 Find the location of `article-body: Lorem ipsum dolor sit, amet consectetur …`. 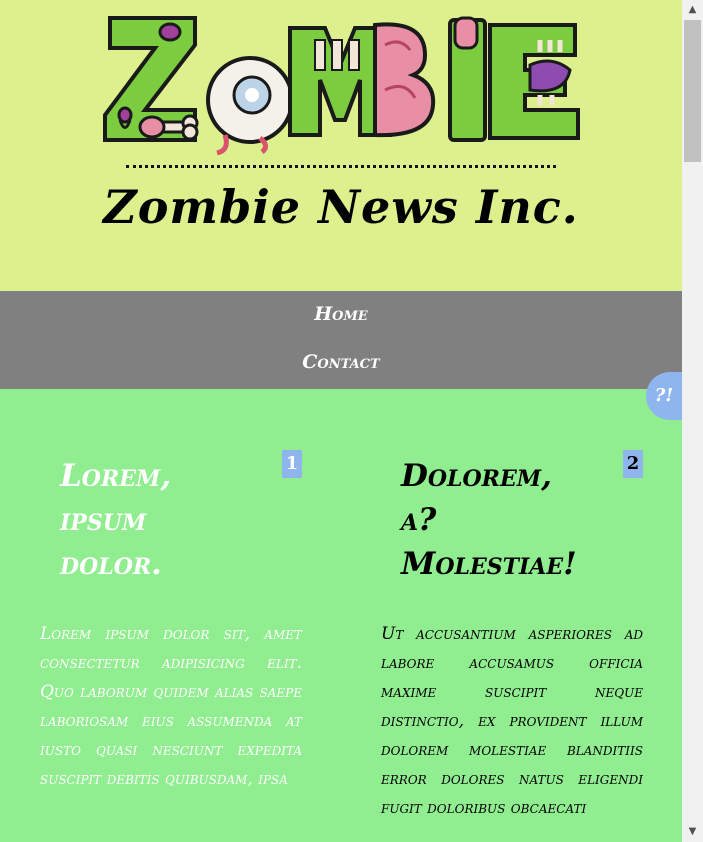

article-body: Lorem ipsum dolor sit, amet consectetur … is located at coordinates (171, 706).